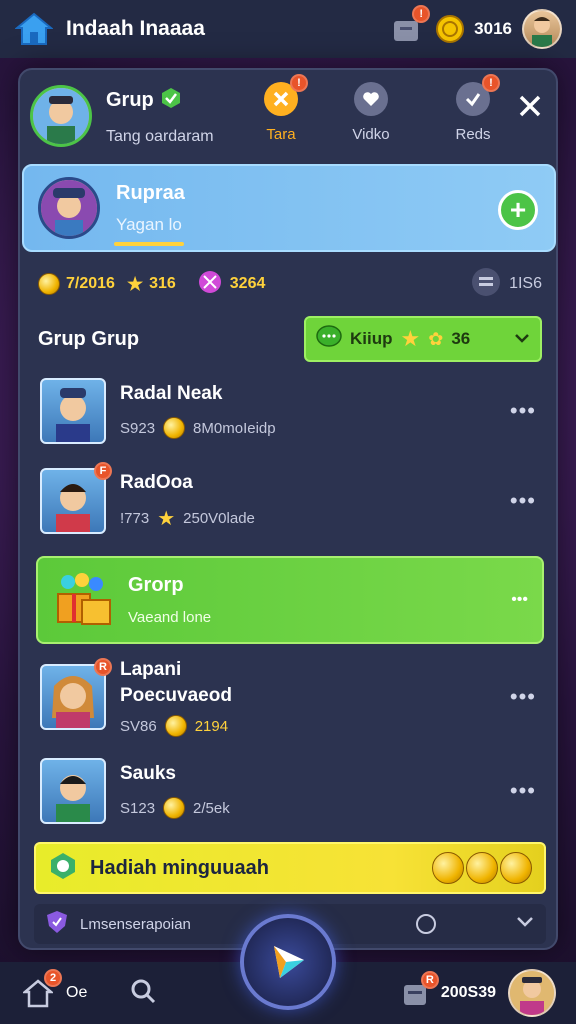 The height and width of the screenshot is (1024, 576). I want to click on section-title: Grup Grup, so click(89, 339).